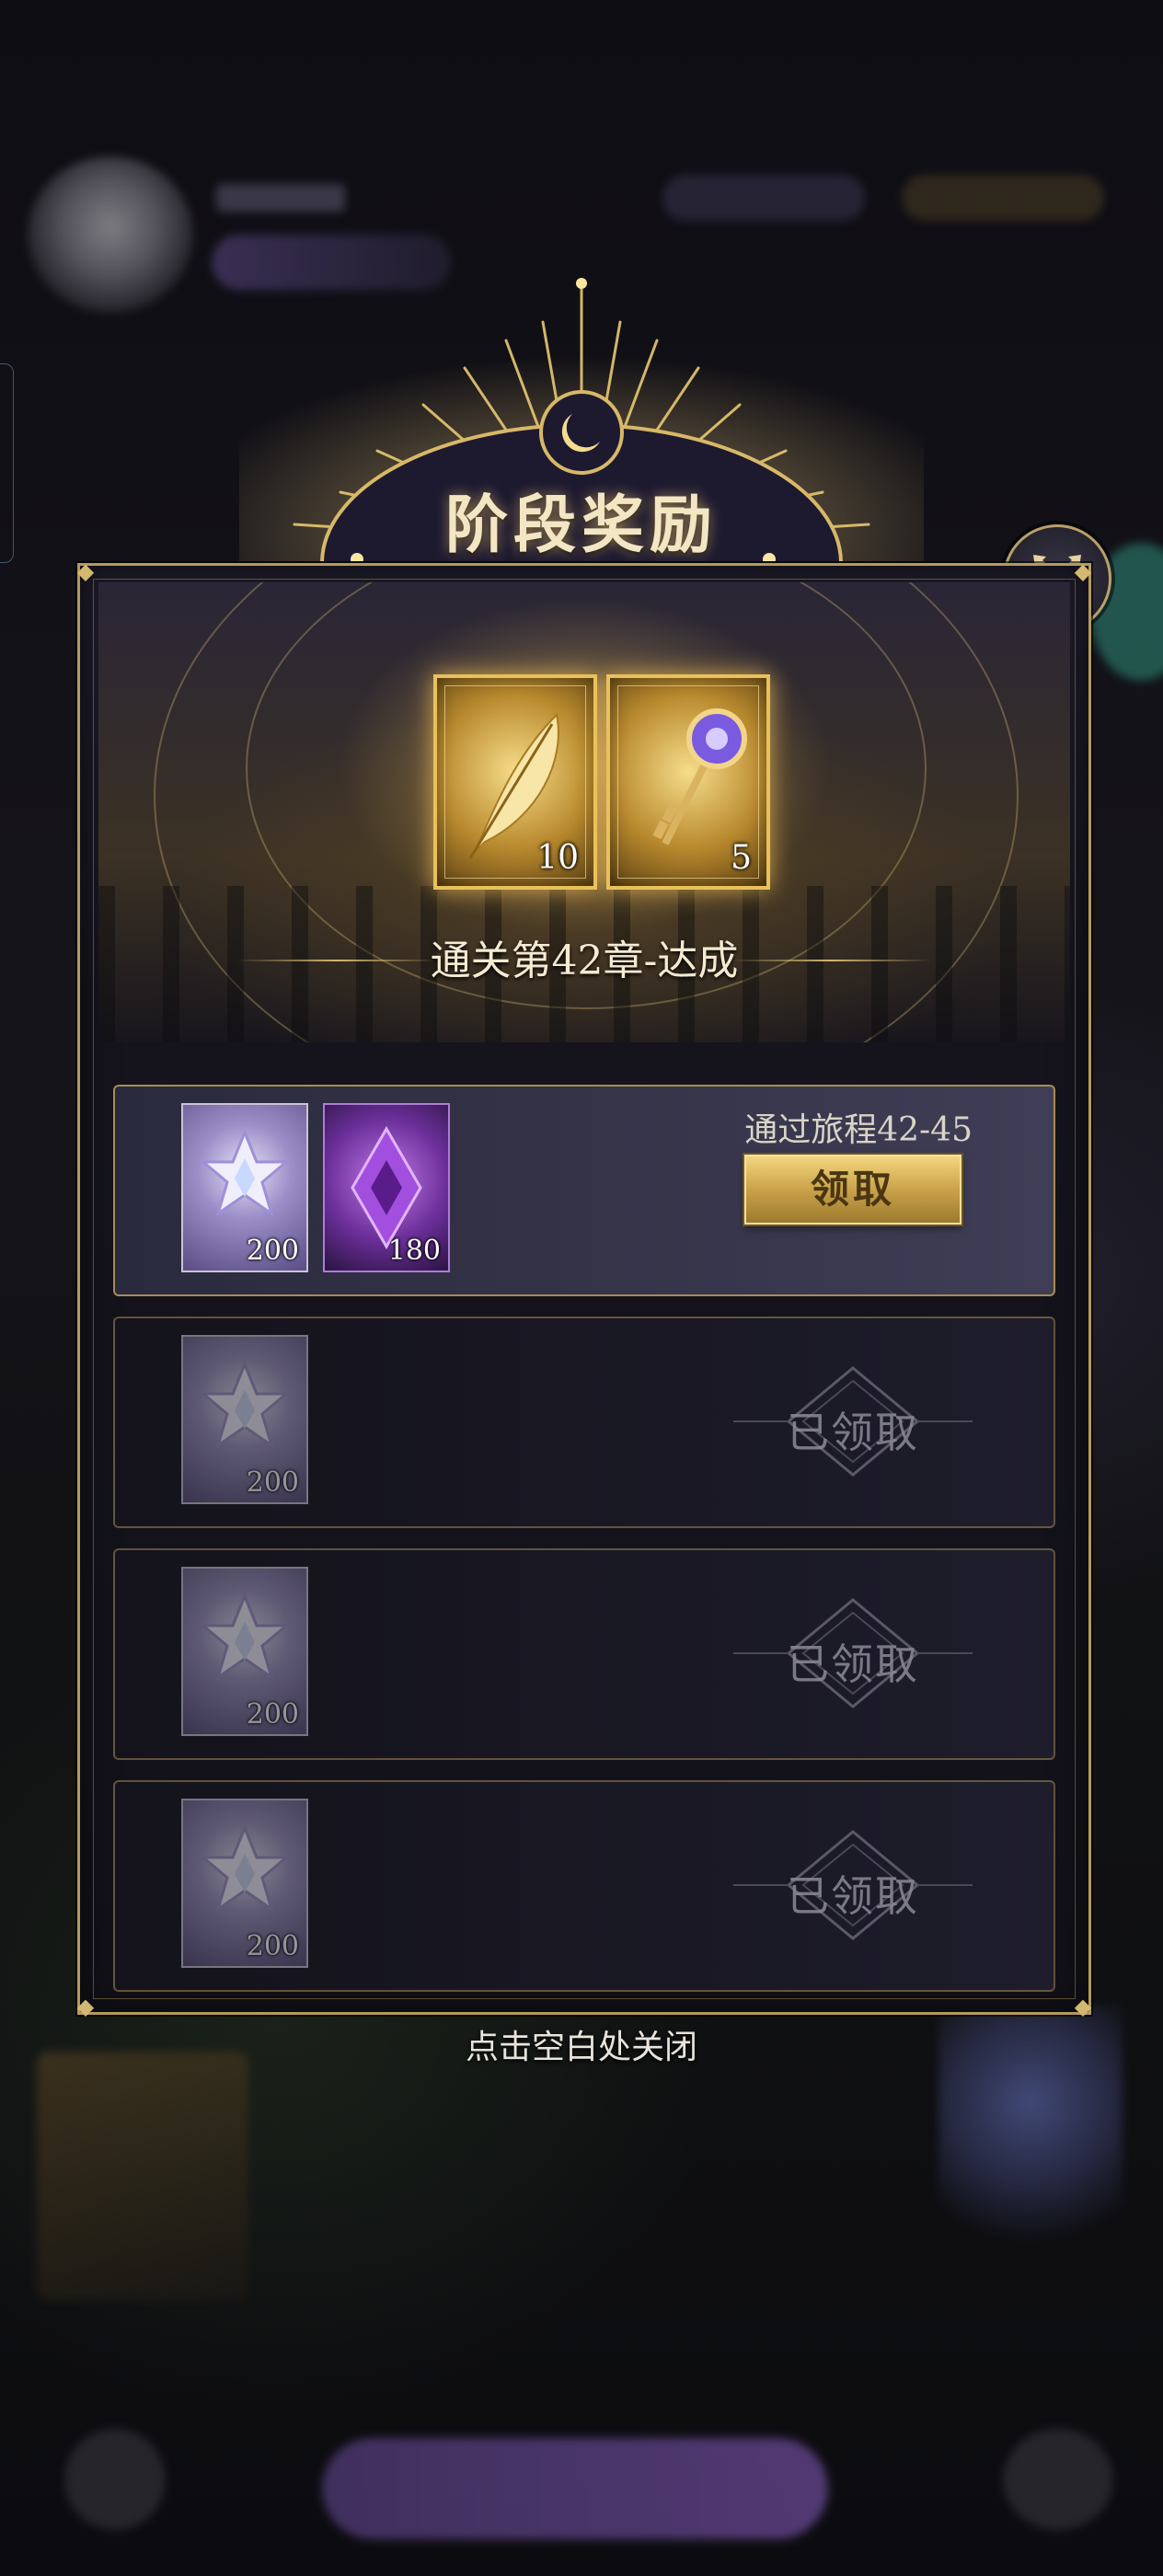  Describe the element at coordinates (515, 782) in the screenshot. I see `milestone-reward-feather: 10` at that location.